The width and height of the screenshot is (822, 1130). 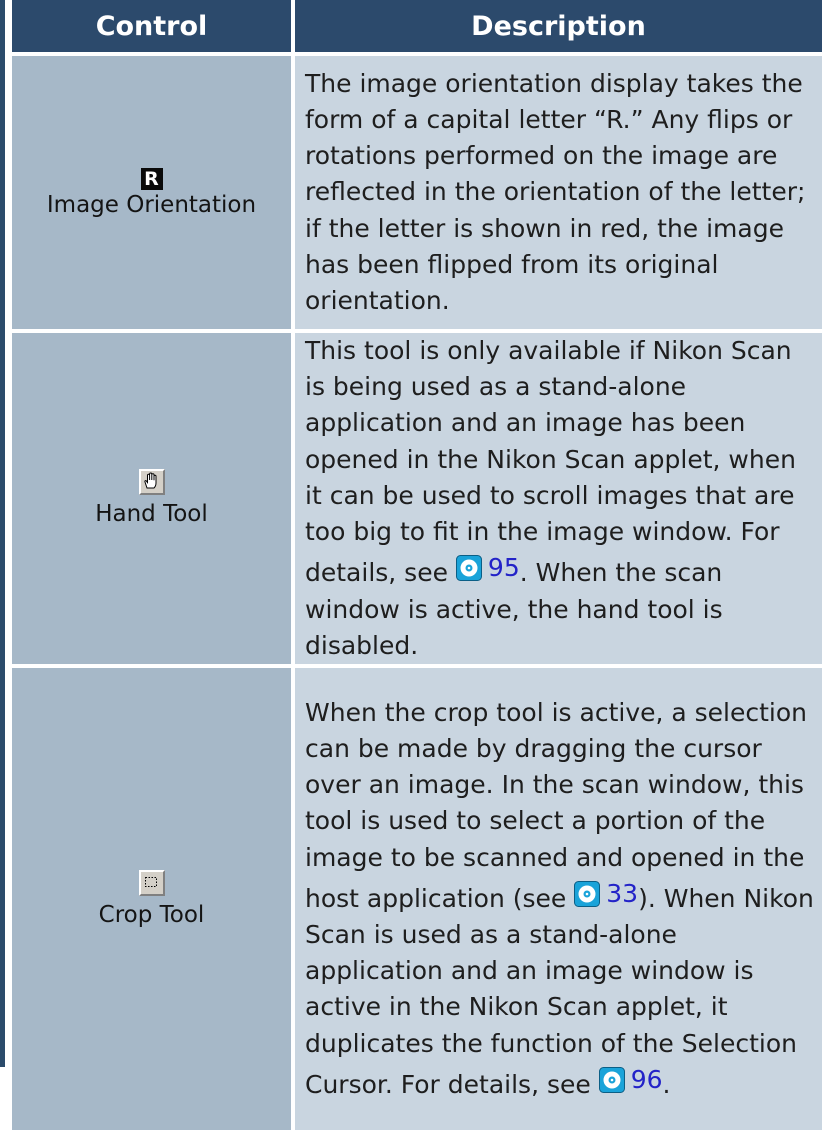 What do you see at coordinates (606, 894) in the screenshot?
I see `page-reference-link: 33` at bounding box center [606, 894].